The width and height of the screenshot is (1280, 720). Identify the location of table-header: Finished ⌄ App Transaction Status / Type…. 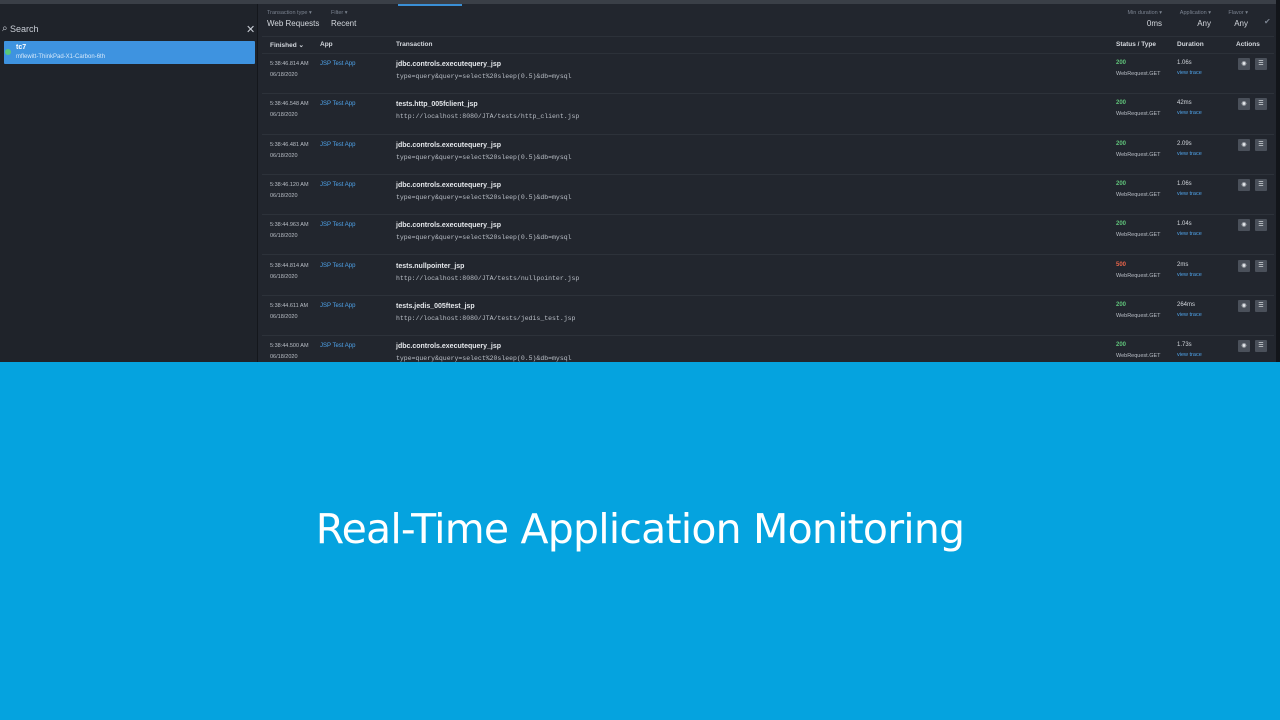
(768, 45).